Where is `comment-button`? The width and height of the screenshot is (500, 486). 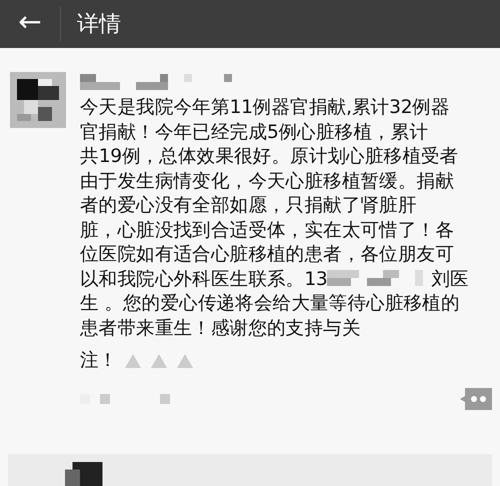
comment-button is located at coordinates (476, 399).